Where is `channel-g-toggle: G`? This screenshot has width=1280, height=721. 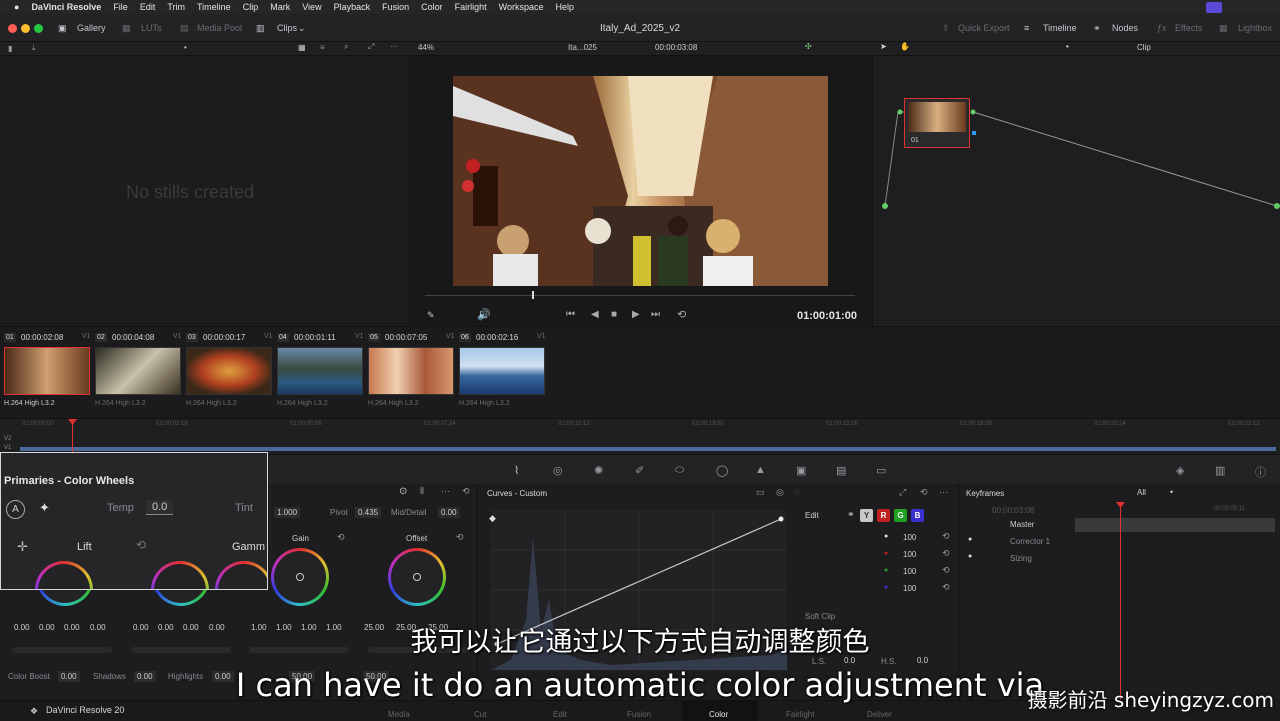 channel-g-toggle: G is located at coordinates (900, 515).